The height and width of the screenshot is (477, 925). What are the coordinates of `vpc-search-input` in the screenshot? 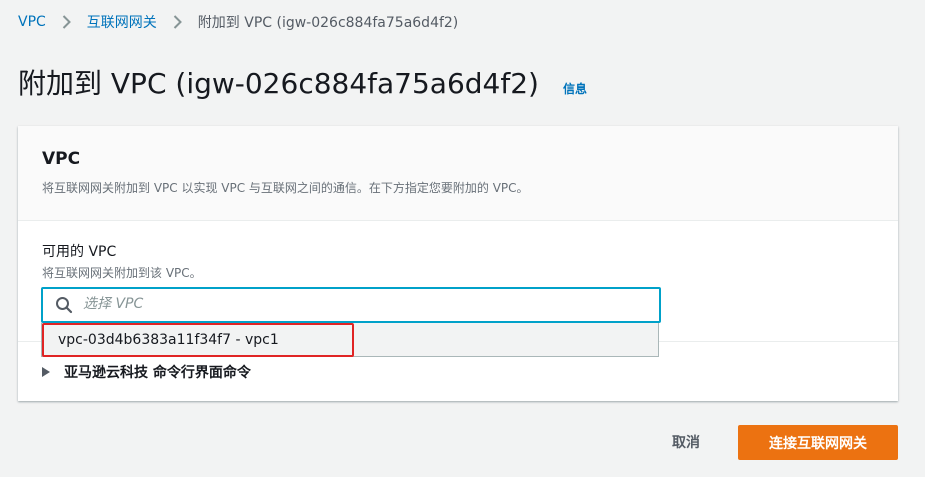 It's located at (363, 304).